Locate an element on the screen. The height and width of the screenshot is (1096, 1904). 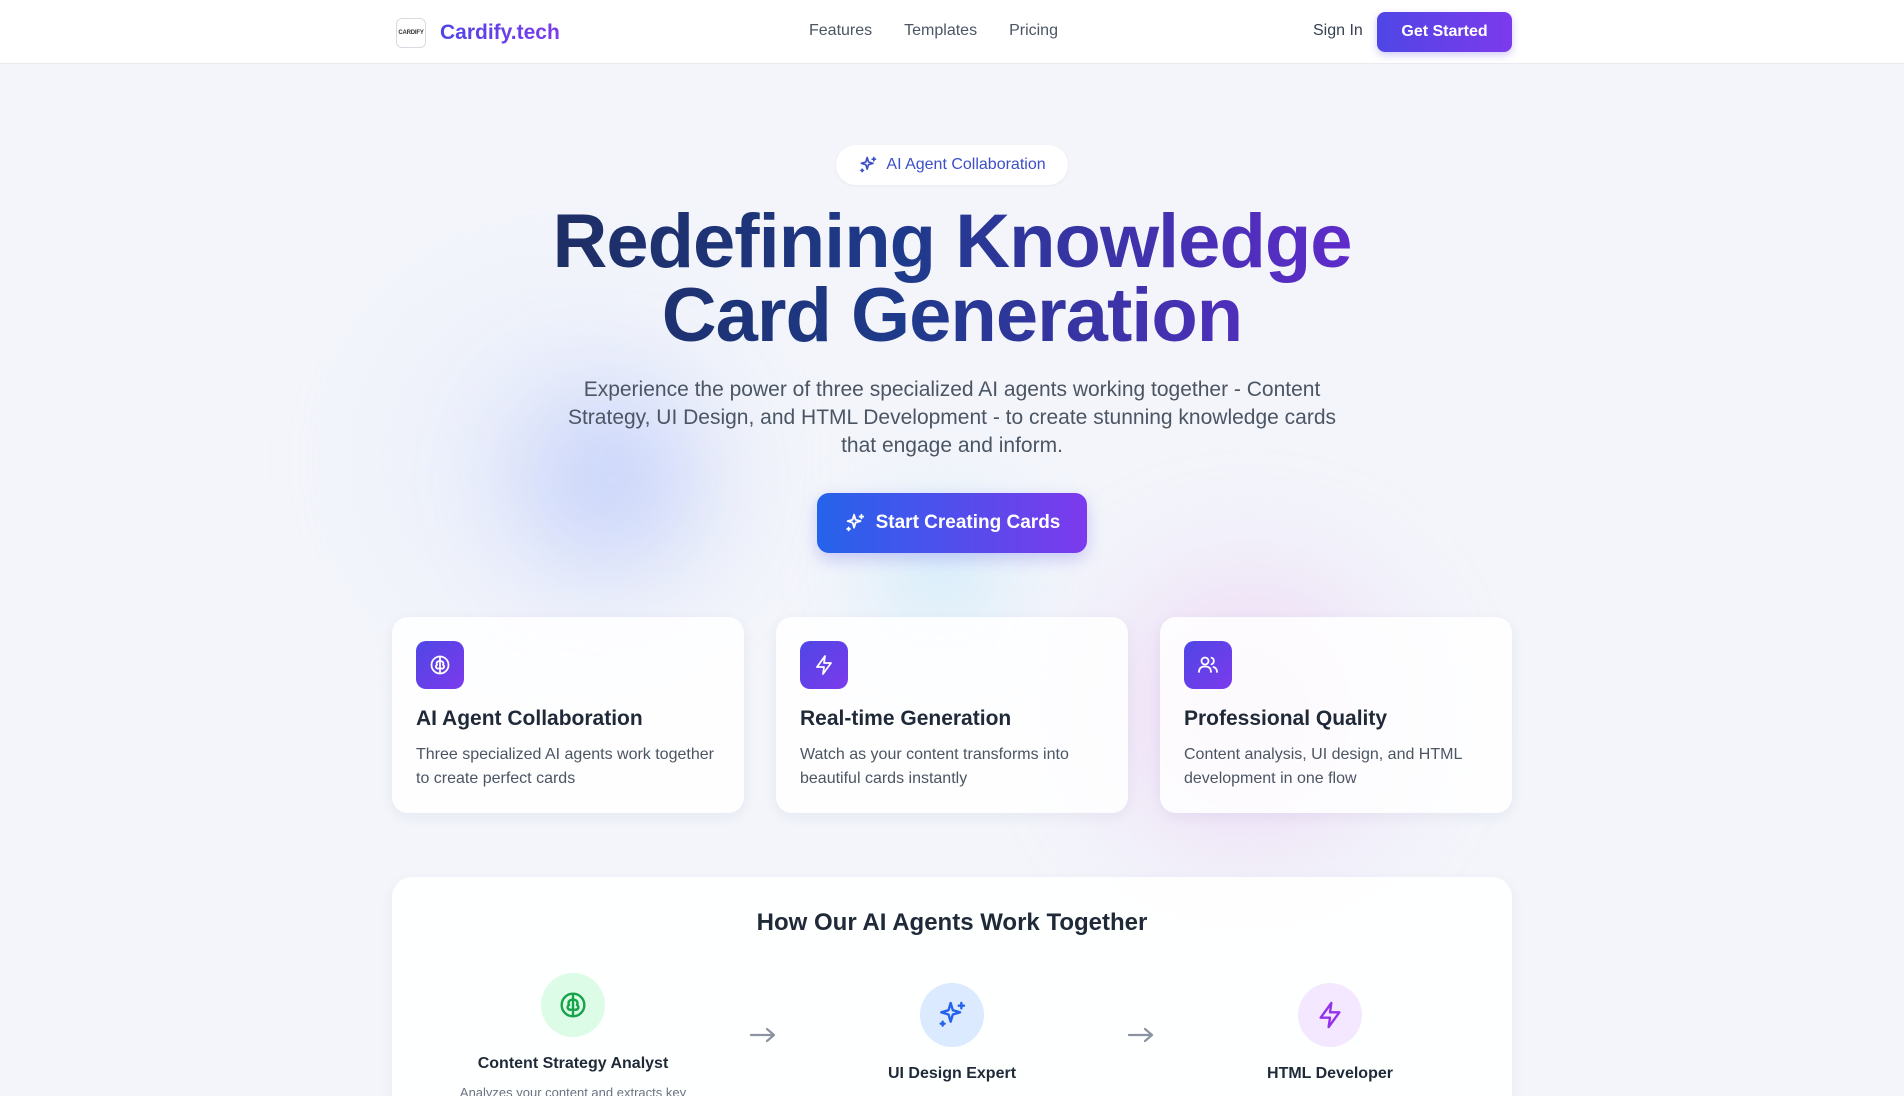
main-nav: Features Templates Pricing is located at coordinates (933, 31).